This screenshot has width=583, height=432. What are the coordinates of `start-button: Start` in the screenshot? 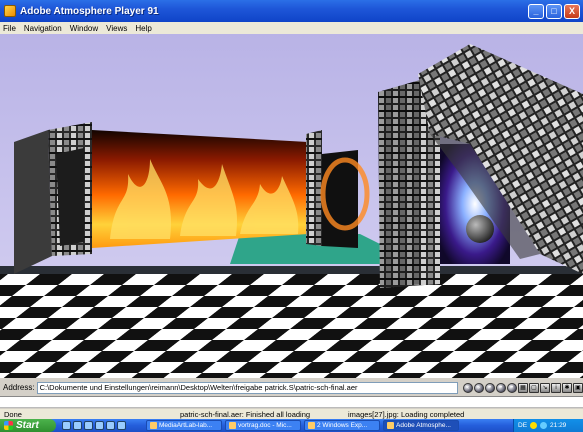 It's located at (28, 425).